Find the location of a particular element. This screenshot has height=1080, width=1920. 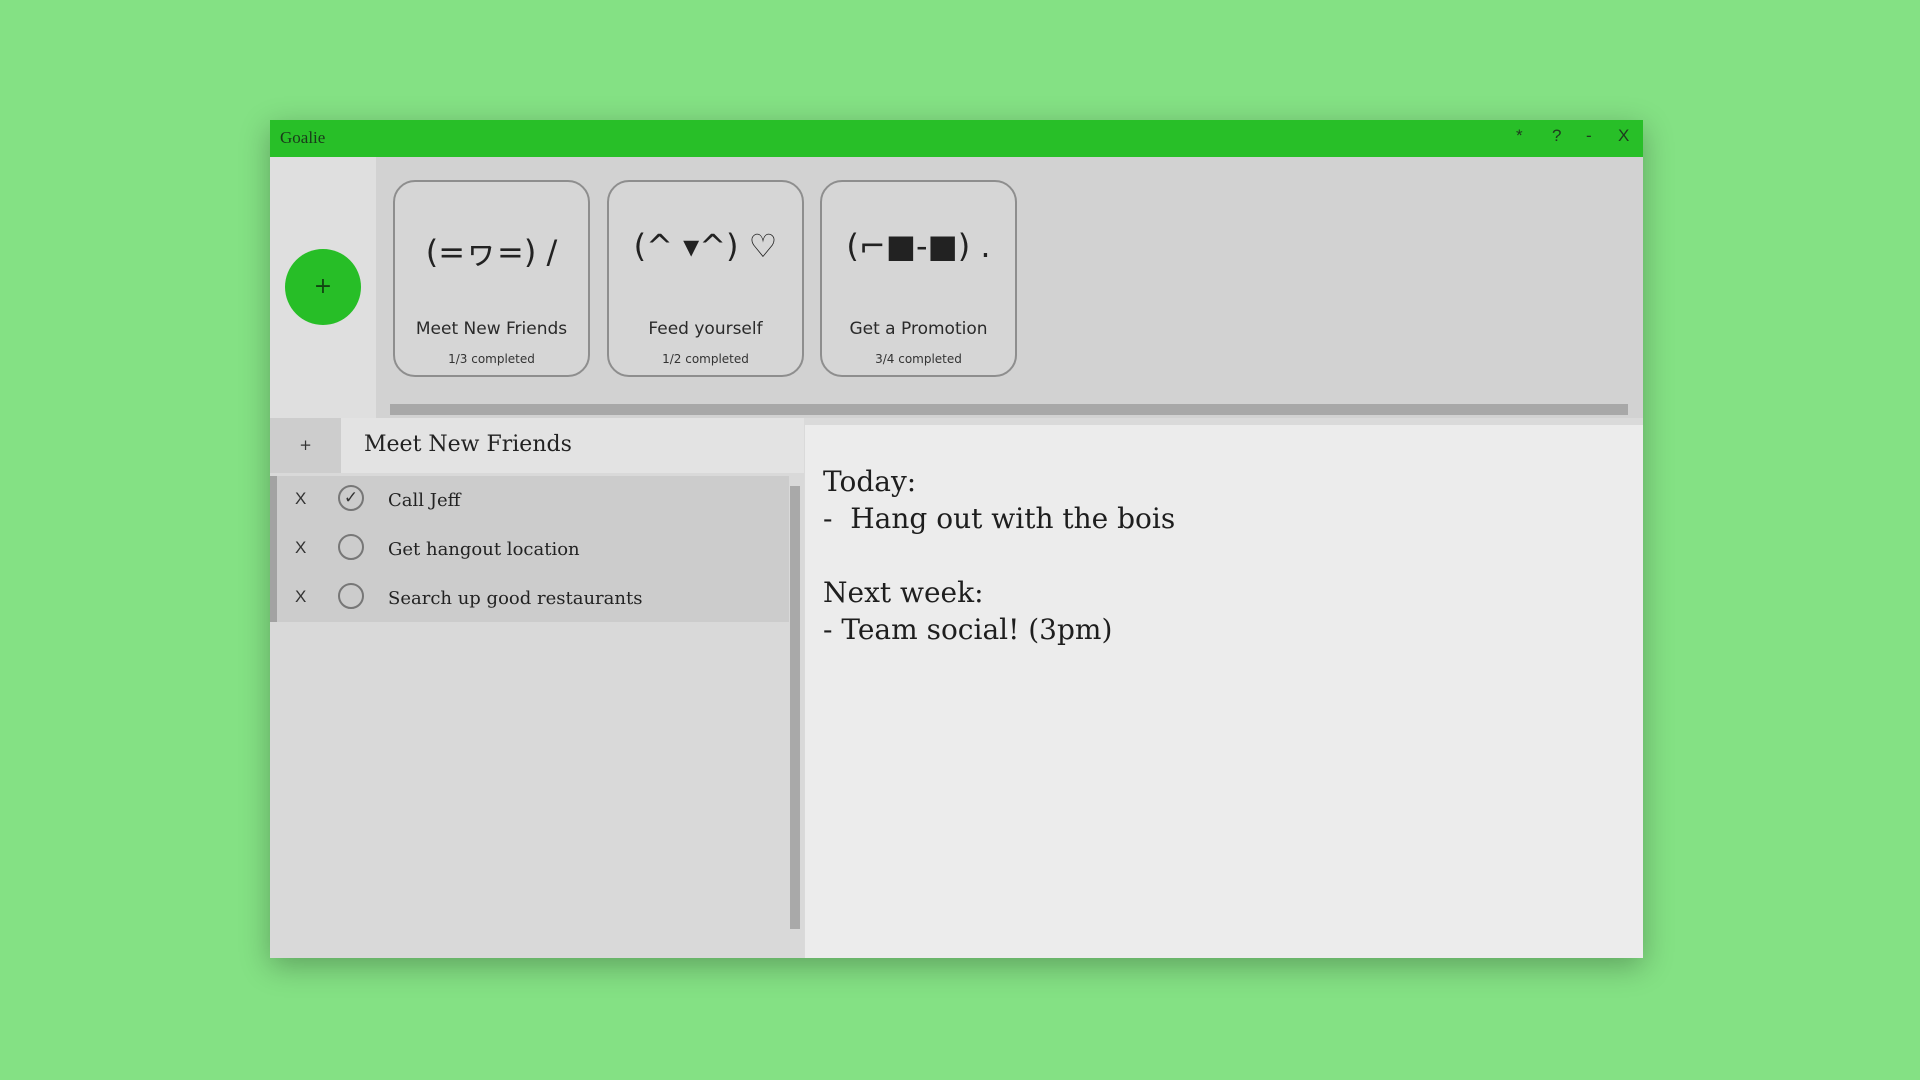

task-item: X Search up good restaurants is located at coordinates (533, 598).